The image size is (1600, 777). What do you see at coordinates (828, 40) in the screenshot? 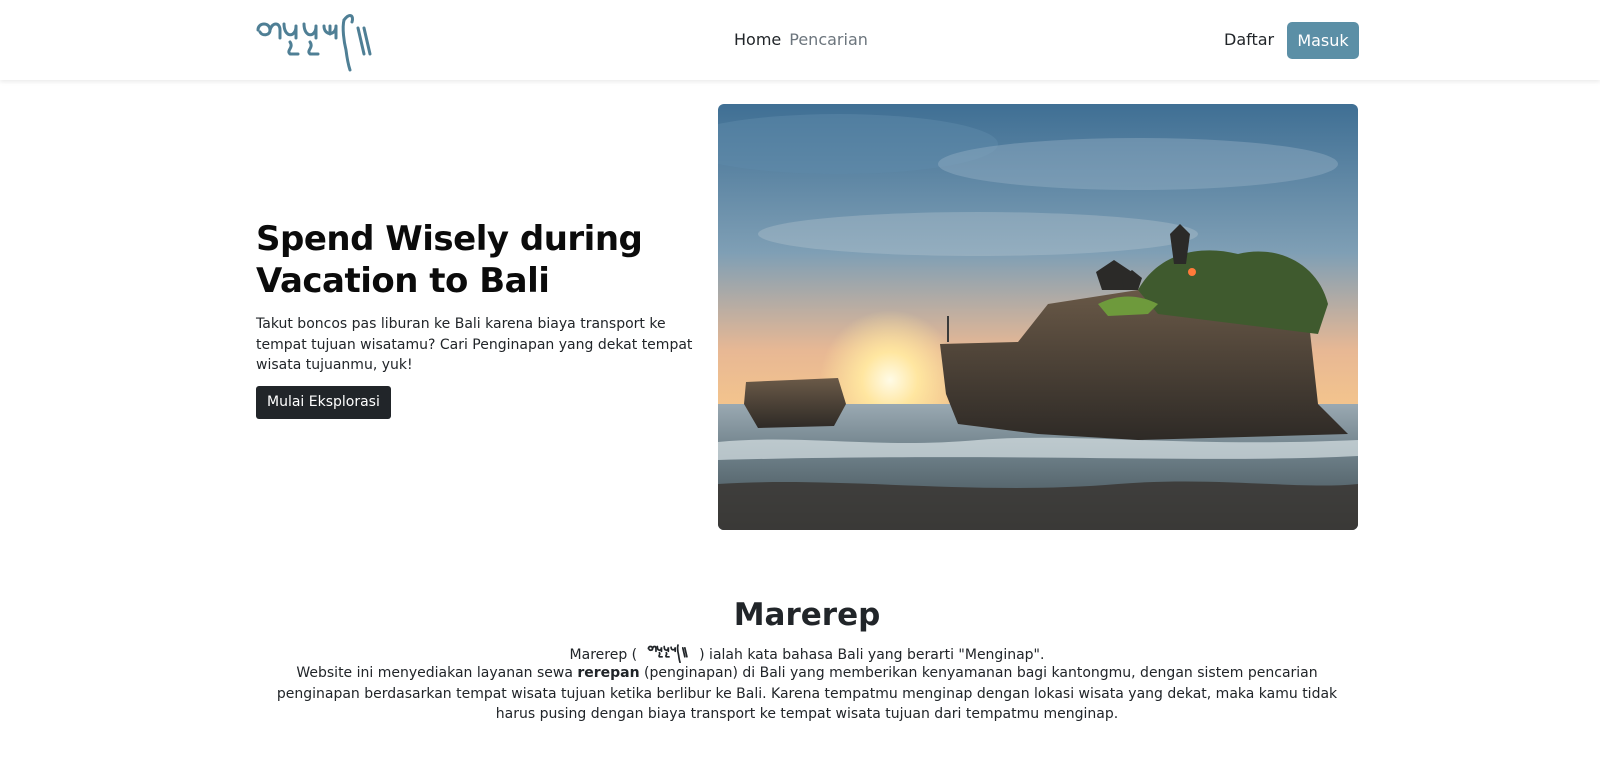
I see `nav-search-link: Pencarian` at bounding box center [828, 40].